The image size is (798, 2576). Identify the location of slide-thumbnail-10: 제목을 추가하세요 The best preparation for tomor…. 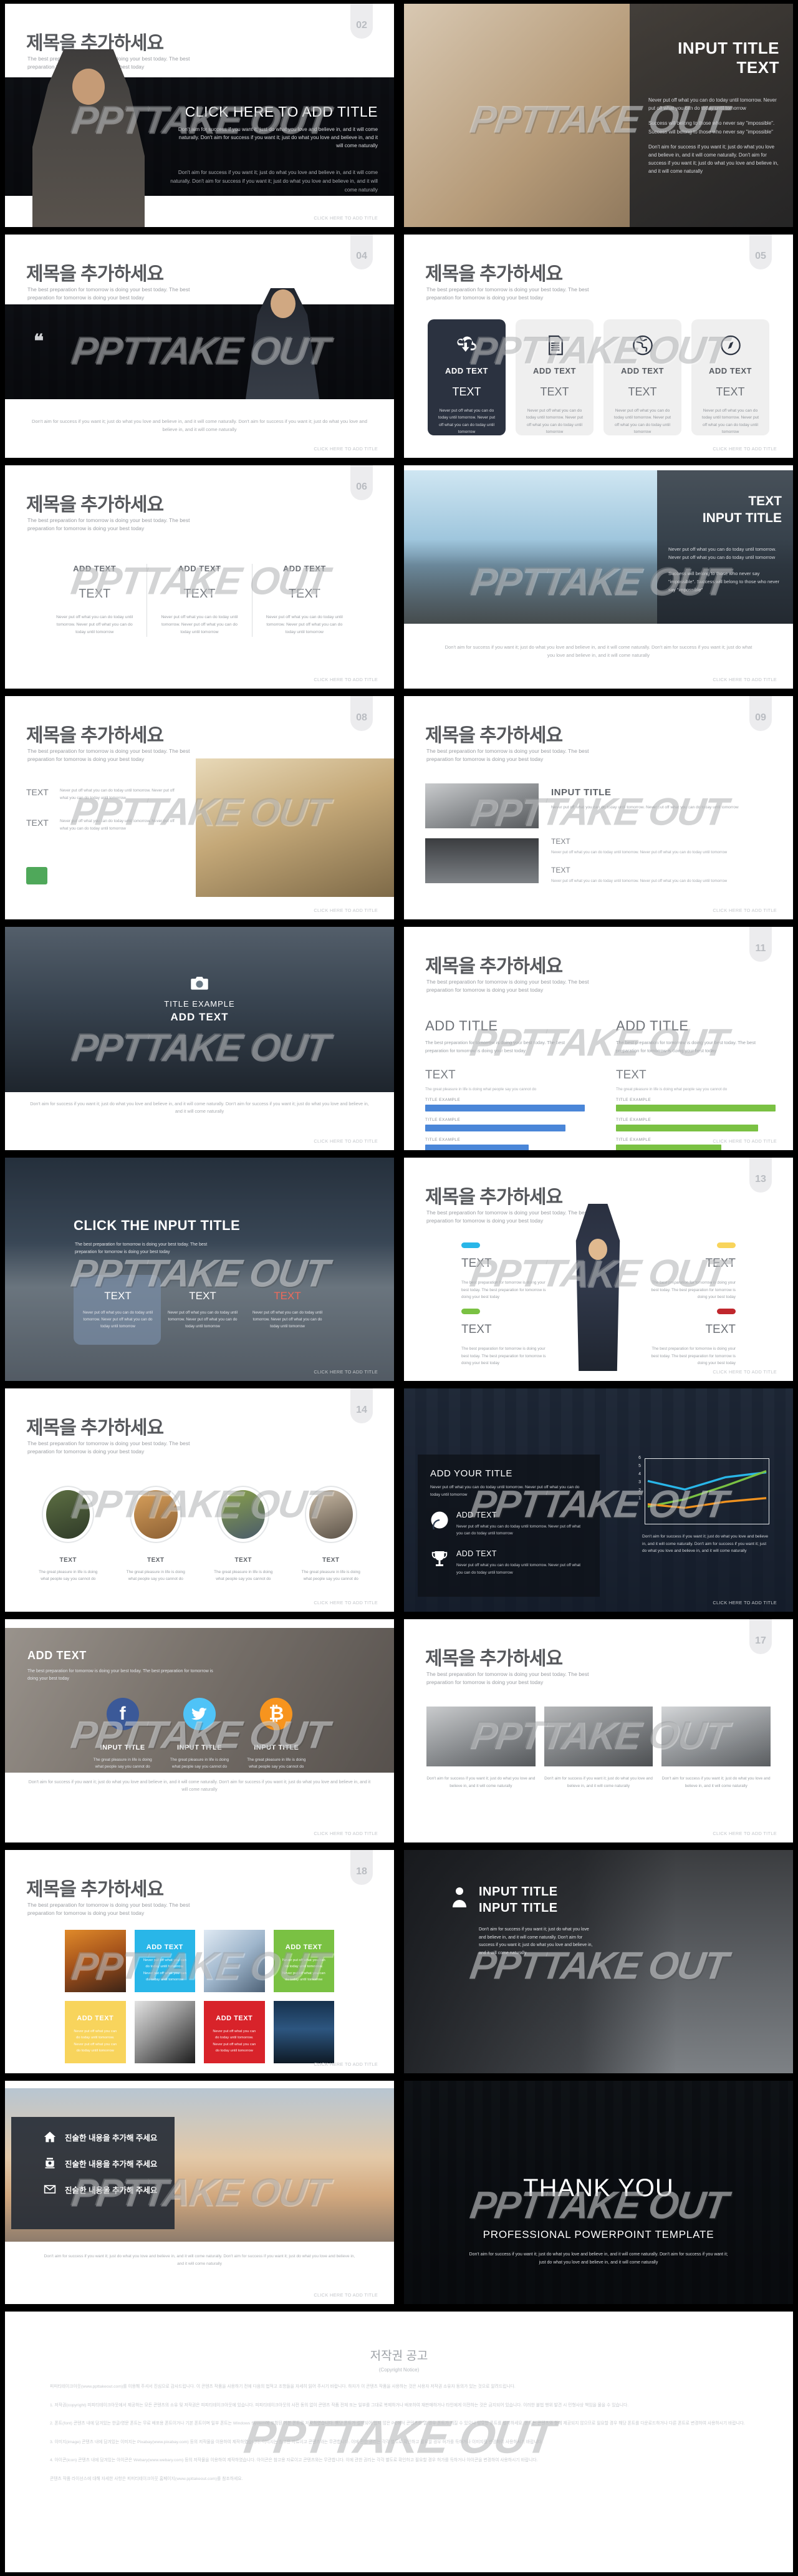
(598, 1038).